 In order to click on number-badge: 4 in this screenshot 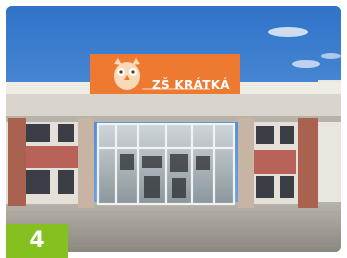, I will do `click(37, 241)`.